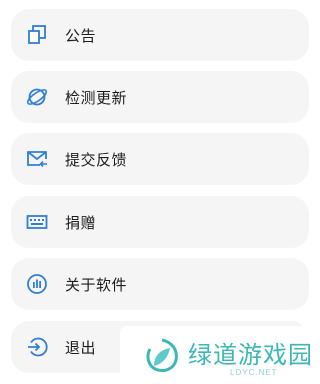  I want to click on feedback-mail-icon, so click(37, 159).